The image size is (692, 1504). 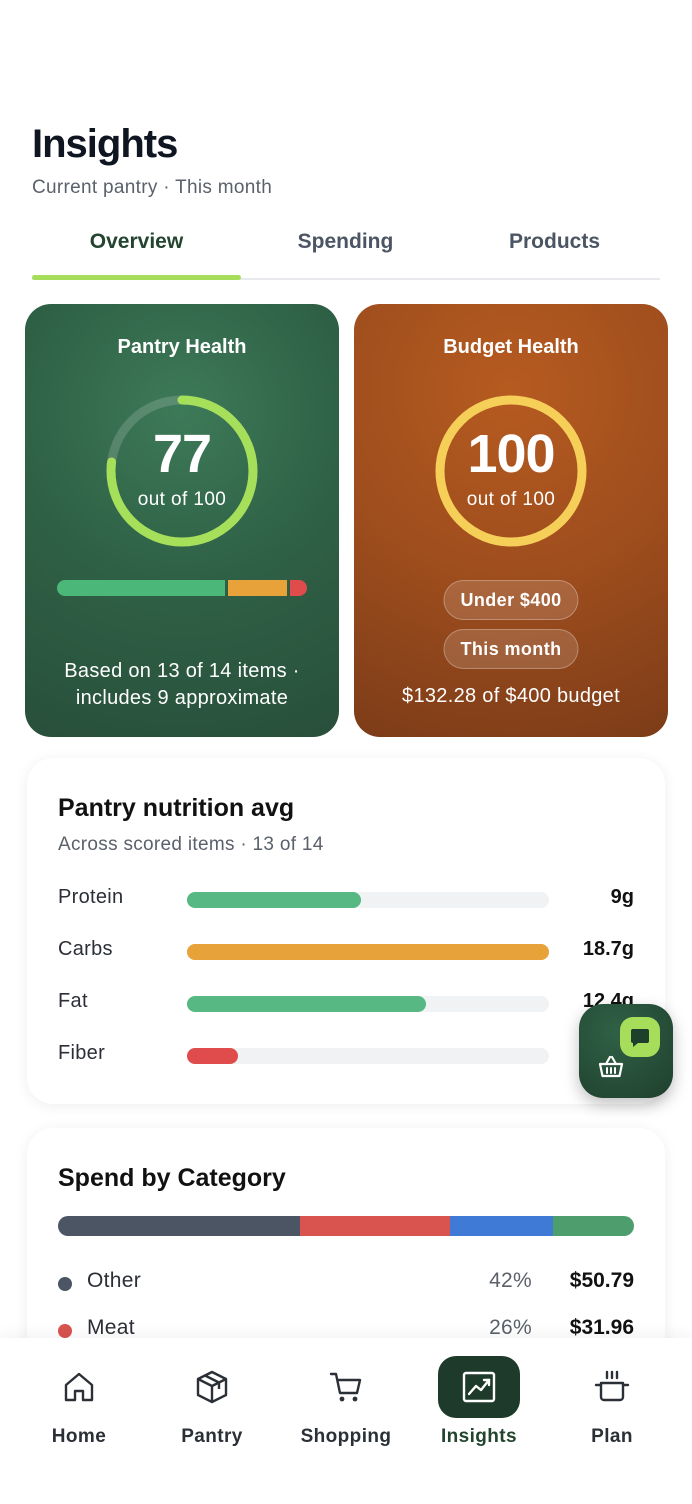 I want to click on nav-plan: Plan, so click(x=612, y=1411).